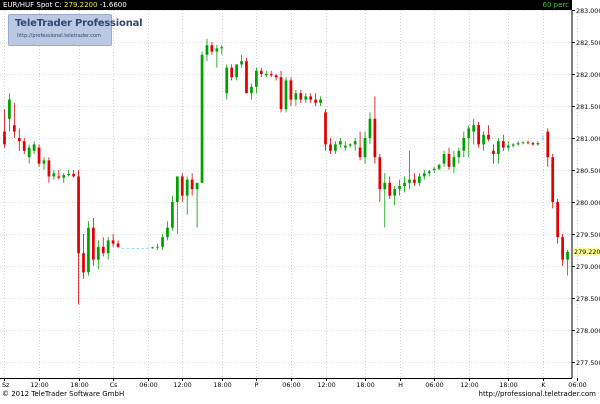 Image resolution: width=600 pixels, height=404 pixels. I want to click on y-tick-label: 283.0000, so click(588, 11).